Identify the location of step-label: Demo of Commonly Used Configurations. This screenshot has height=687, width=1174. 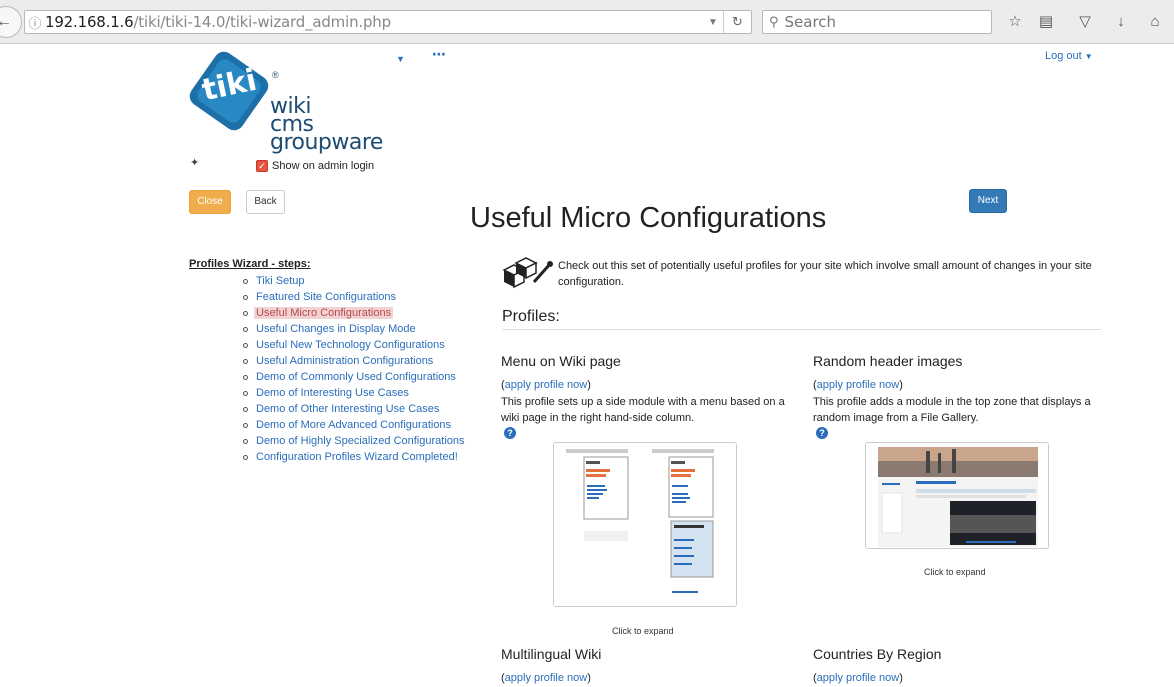
(356, 377).